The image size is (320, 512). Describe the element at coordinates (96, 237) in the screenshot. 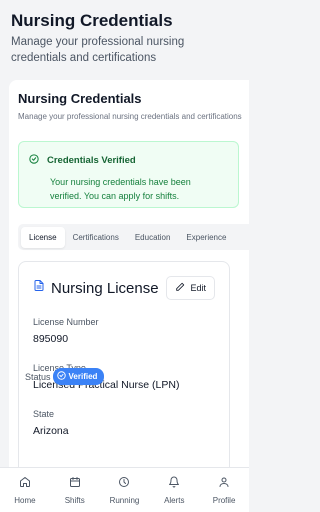

I see `tab-certifications: Certifications` at that location.